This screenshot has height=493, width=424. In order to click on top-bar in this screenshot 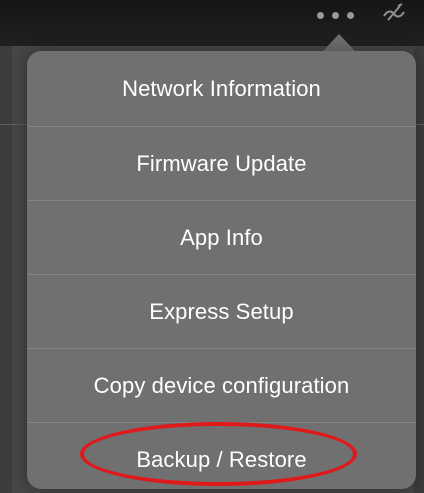, I will do `click(212, 23)`.